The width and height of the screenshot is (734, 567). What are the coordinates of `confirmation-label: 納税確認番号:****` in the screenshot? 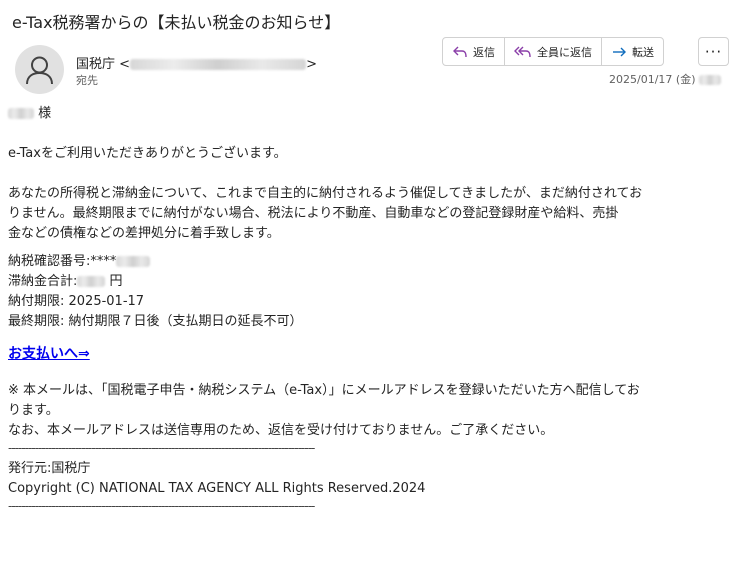 It's located at (62, 261).